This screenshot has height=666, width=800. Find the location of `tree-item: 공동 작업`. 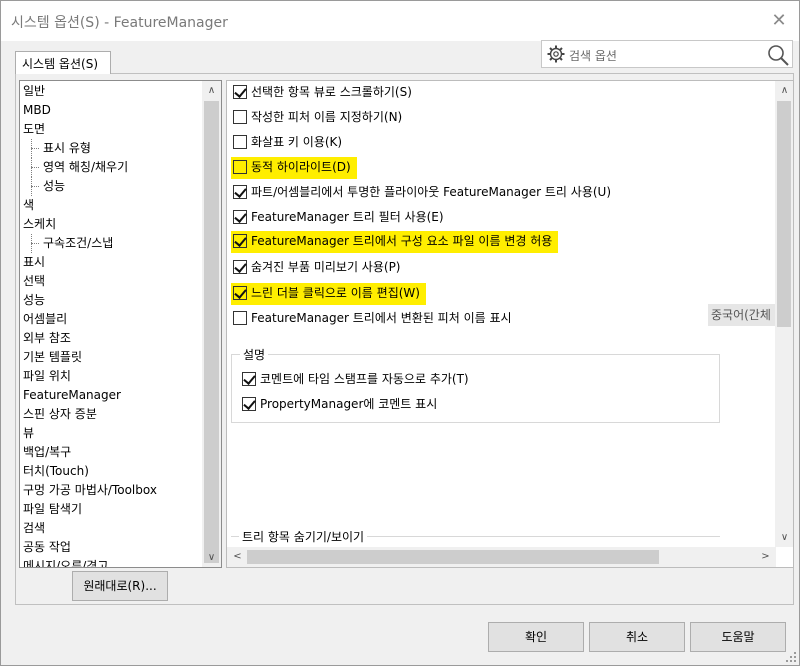

tree-item: 공동 작업 is located at coordinates (113, 547).